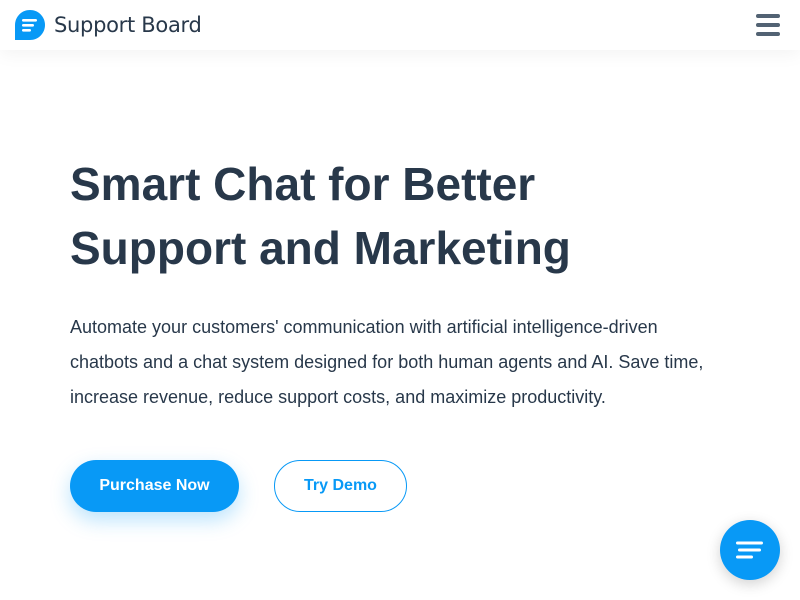  Describe the element at coordinates (768, 25) in the screenshot. I see `hamburger-menu-icon` at that location.